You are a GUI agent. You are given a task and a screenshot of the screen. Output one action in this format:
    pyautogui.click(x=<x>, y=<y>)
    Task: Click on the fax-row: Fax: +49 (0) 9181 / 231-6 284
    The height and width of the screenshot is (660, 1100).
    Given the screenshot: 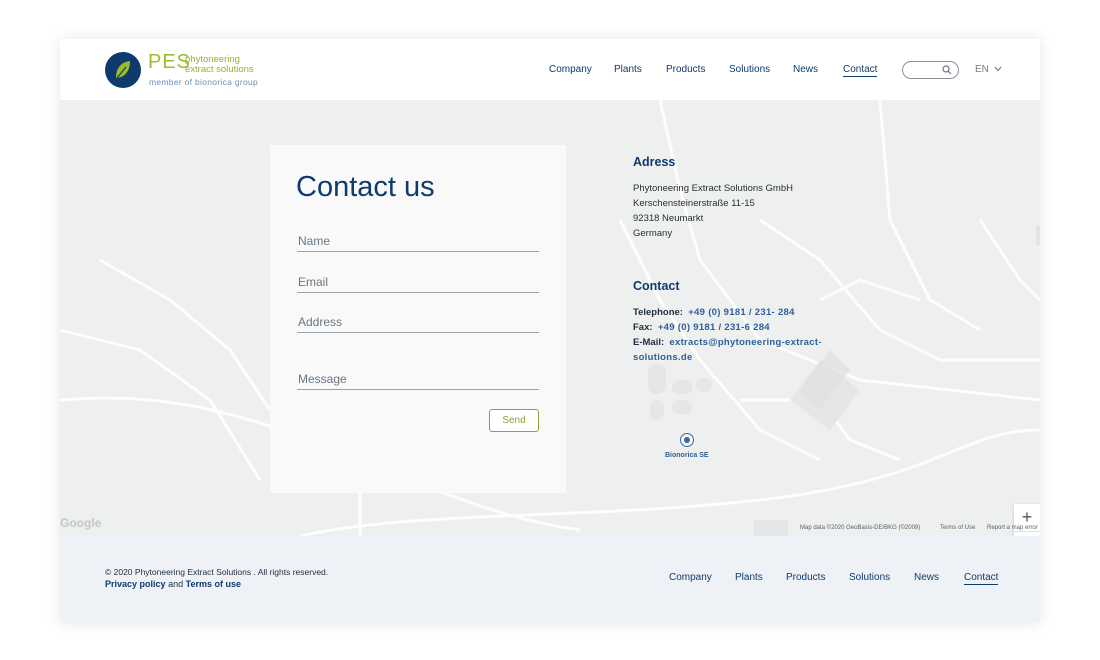 What is the action you would take?
    pyautogui.click(x=701, y=327)
    